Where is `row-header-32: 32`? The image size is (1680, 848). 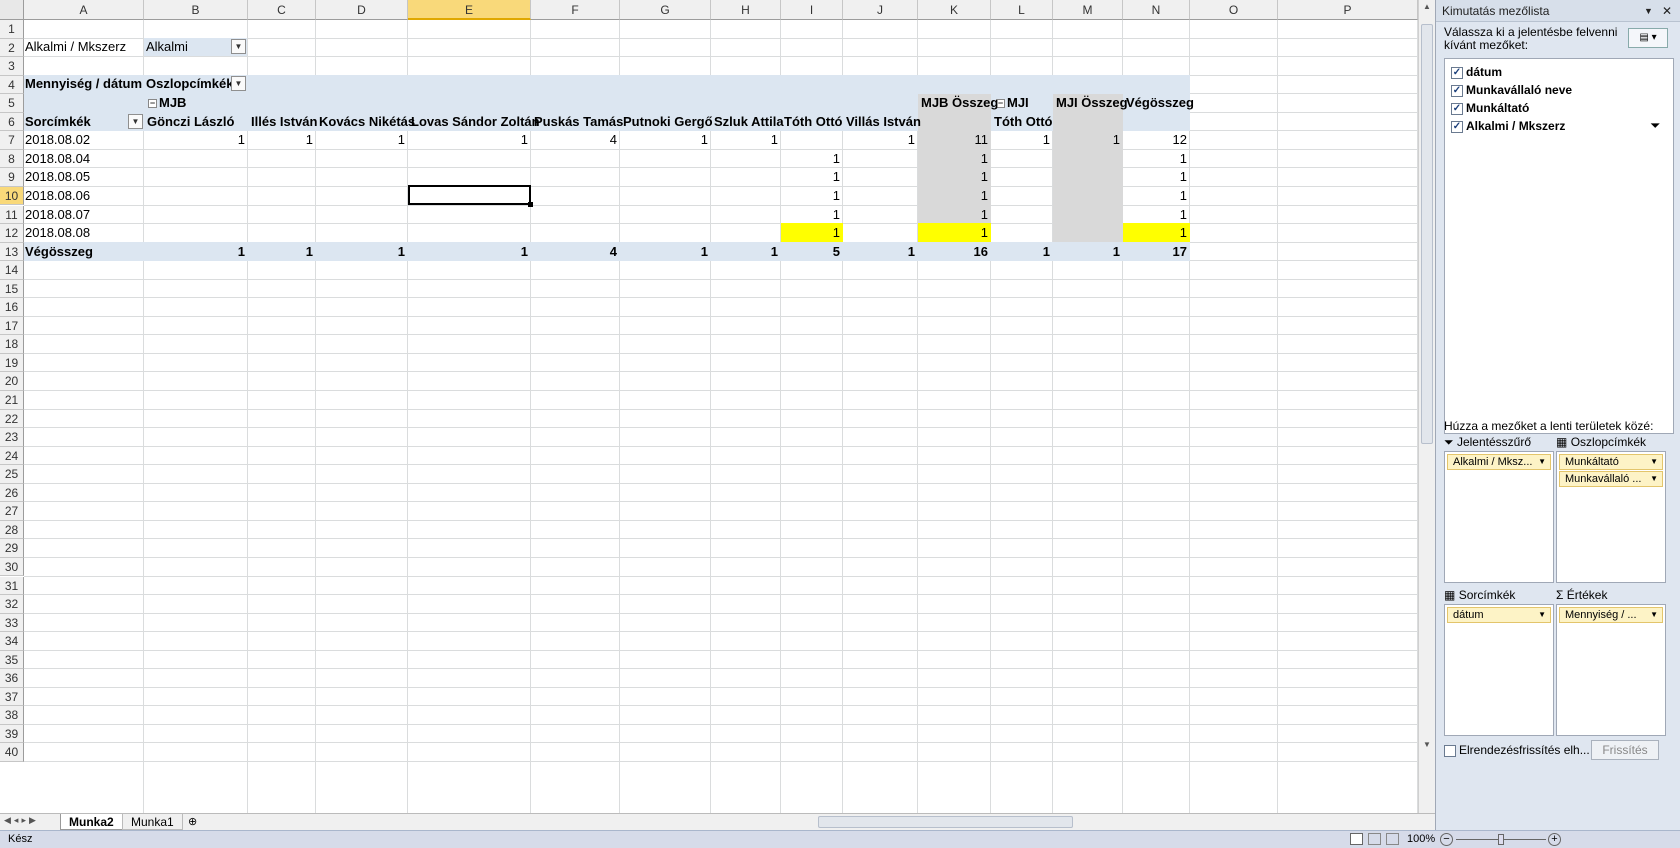 row-header-32: 32 is located at coordinates (12, 604).